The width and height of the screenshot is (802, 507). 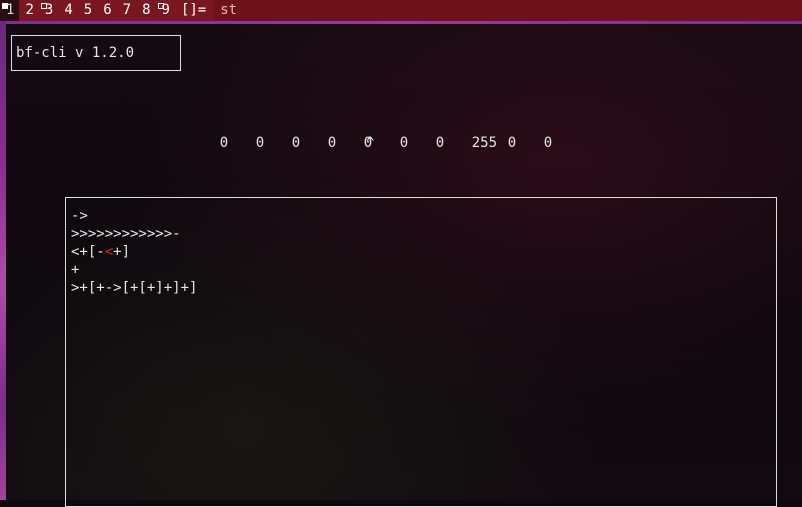 I want to click on tag-label: 5, so click(x=88, y=10).